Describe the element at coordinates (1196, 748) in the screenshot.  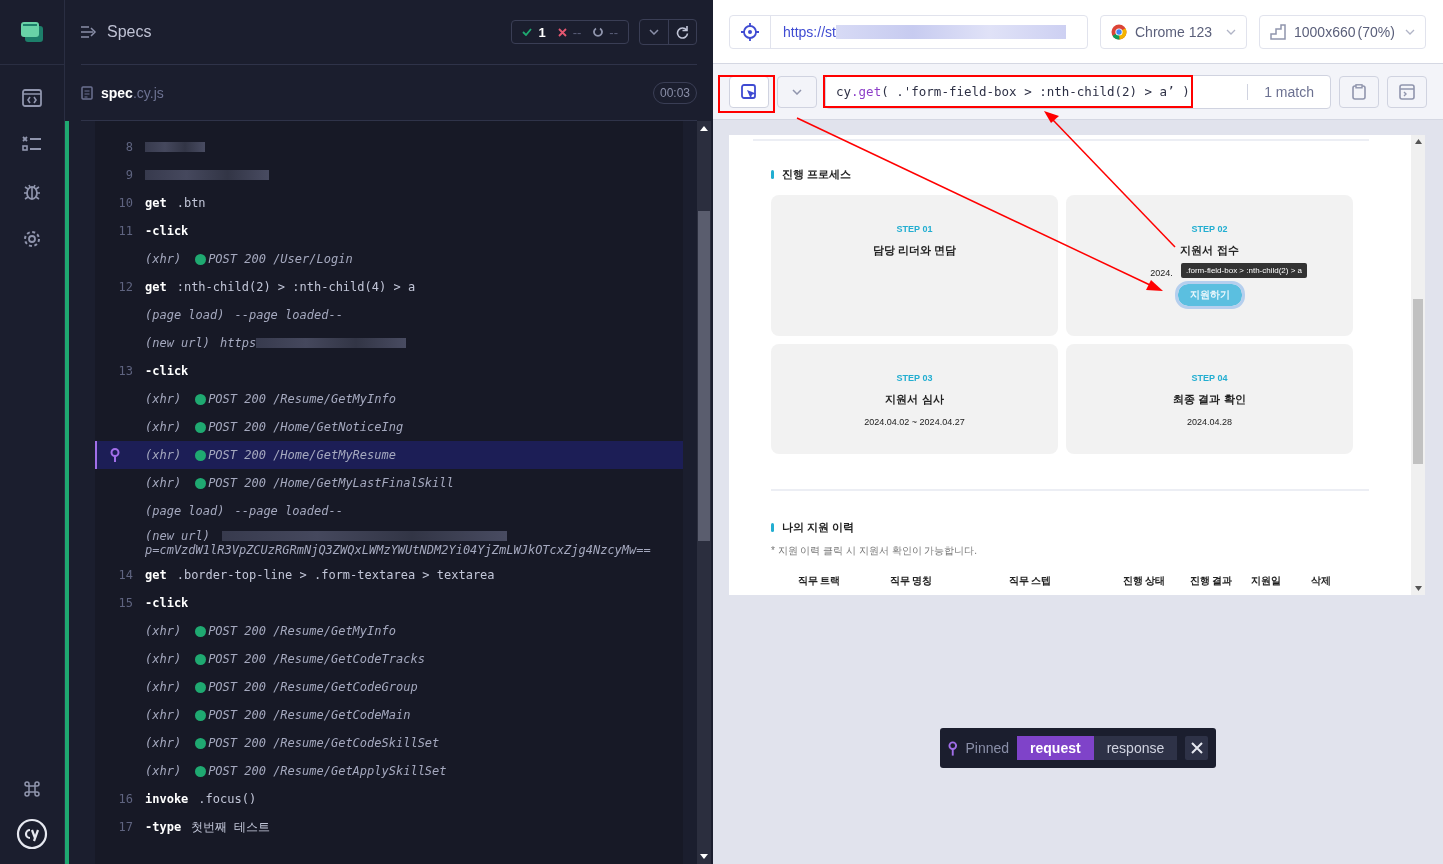
I see `close-button` at that location.